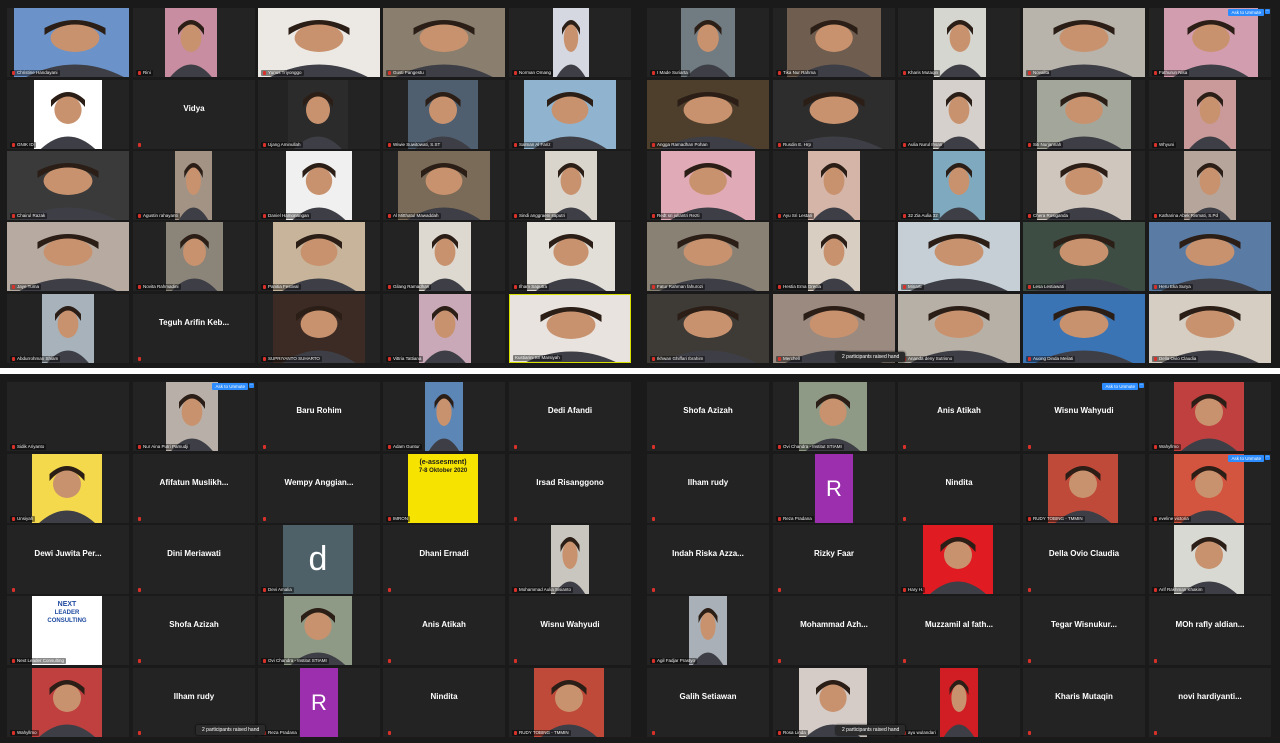  I want to click on participant-tile: (e-assesment) 7-8 Oktober 2020 IMRON, so click(444, 488).